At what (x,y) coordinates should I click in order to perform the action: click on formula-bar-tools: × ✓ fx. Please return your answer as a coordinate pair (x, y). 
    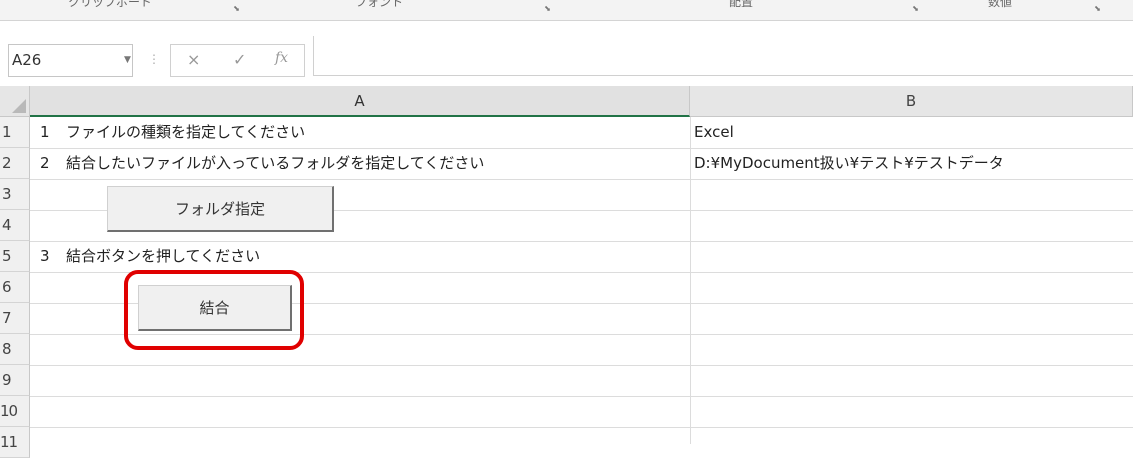
    Looking at the image, I should click on (237, 60).